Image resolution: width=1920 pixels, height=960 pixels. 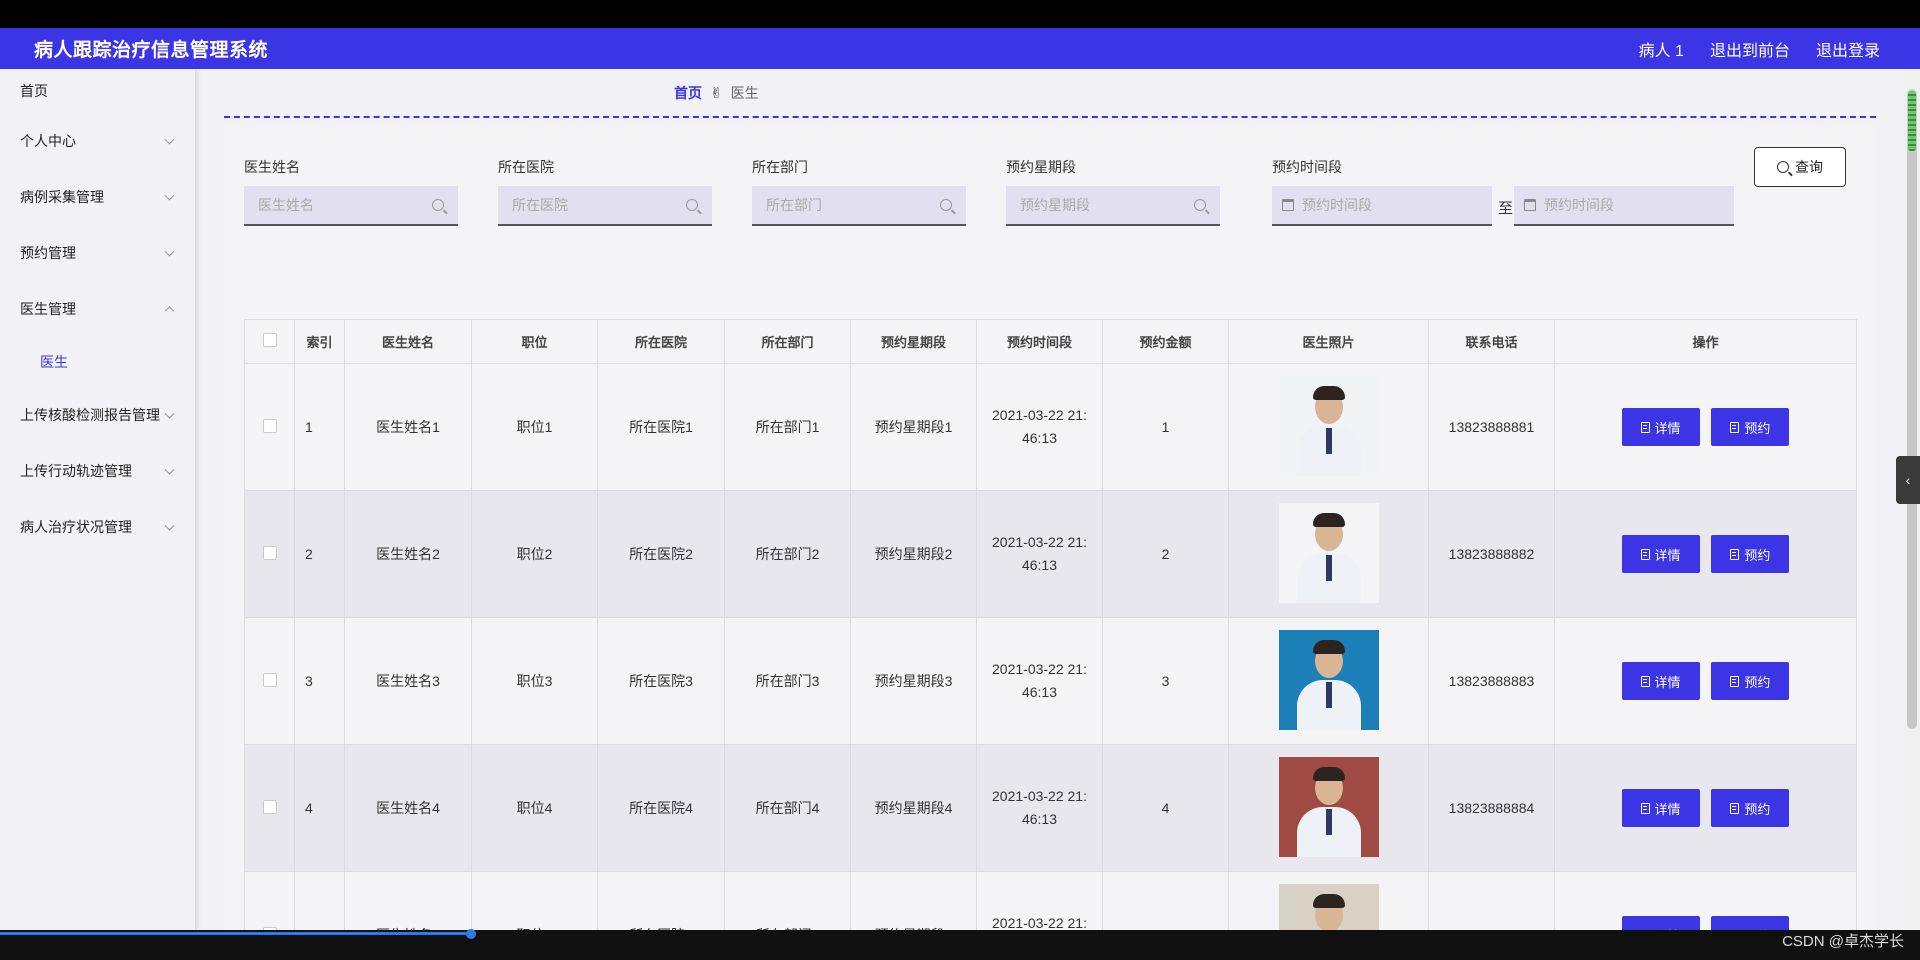 I want to click on timeslot-end-input: 预约时间段, so click(x=1624, y=206).